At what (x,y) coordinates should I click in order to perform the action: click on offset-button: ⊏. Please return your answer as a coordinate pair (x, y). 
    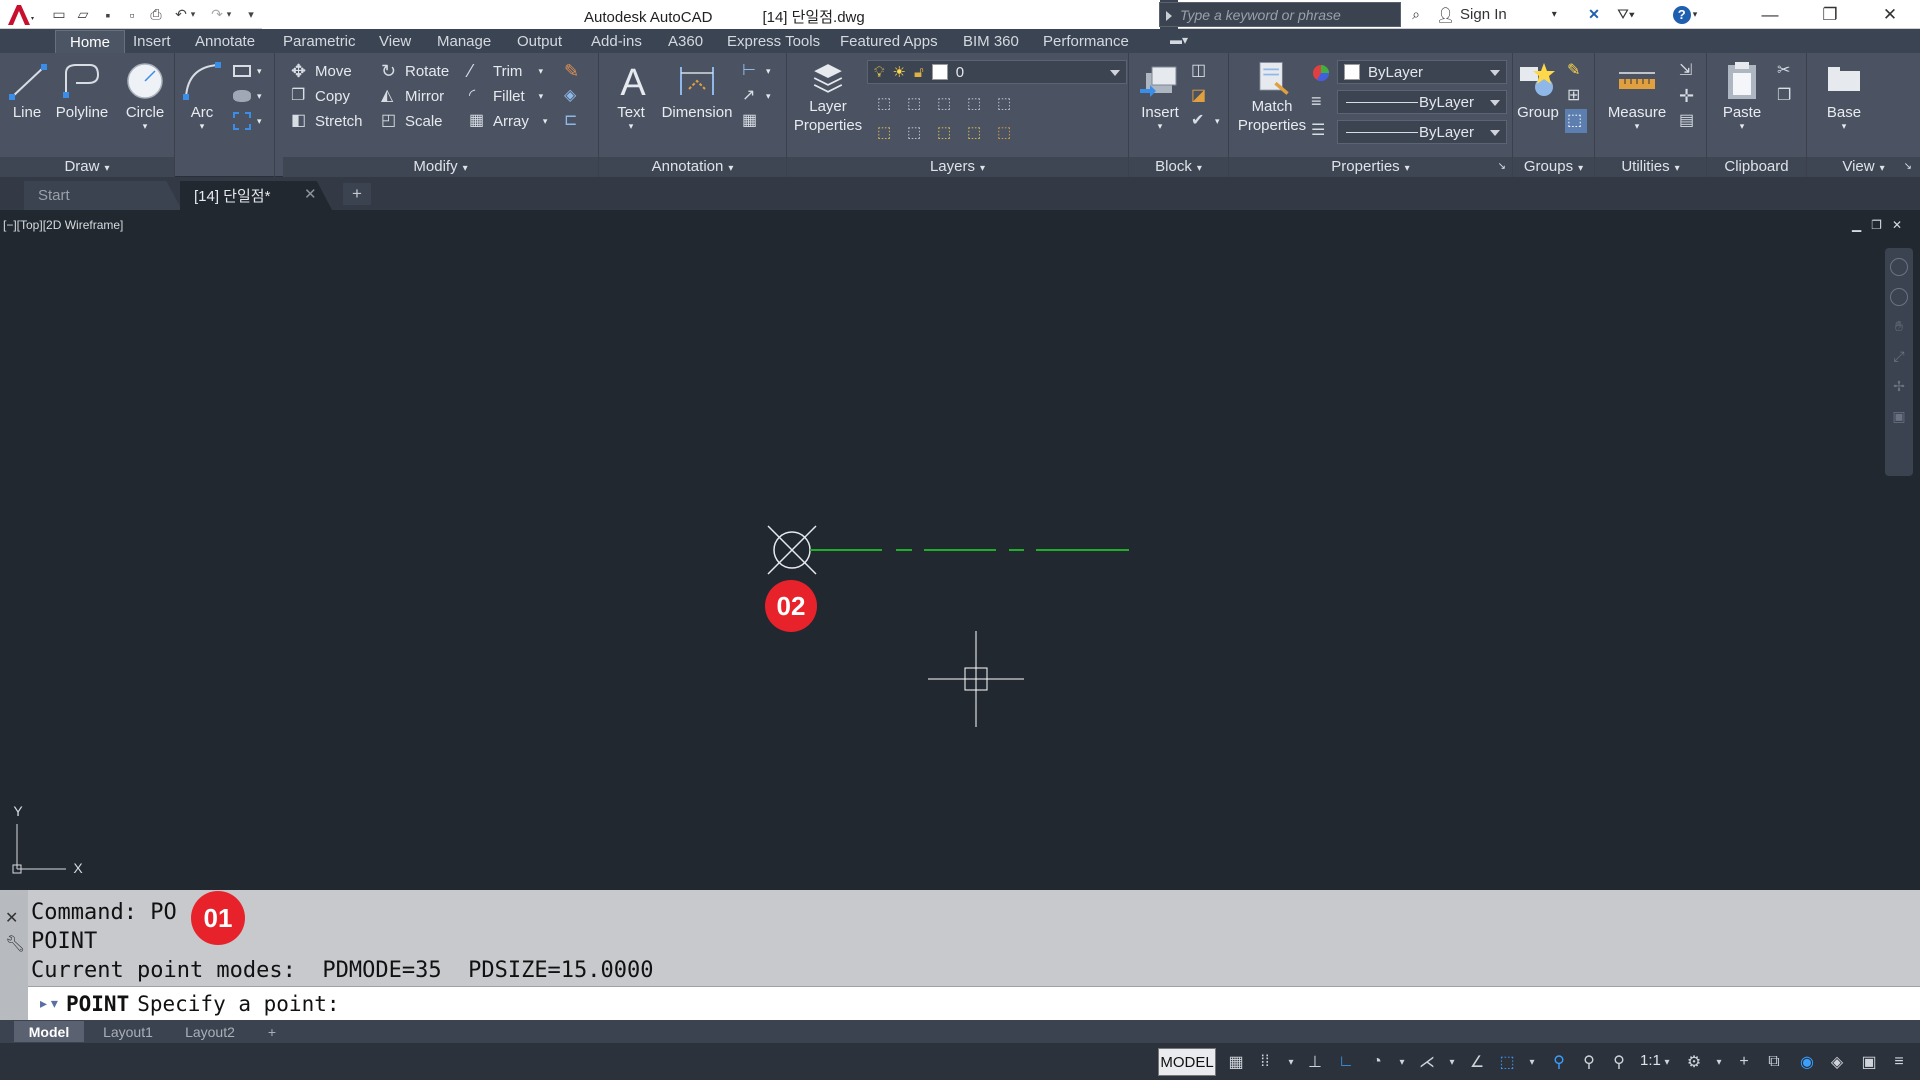
    Looking at the image, I should click on (573, 121).